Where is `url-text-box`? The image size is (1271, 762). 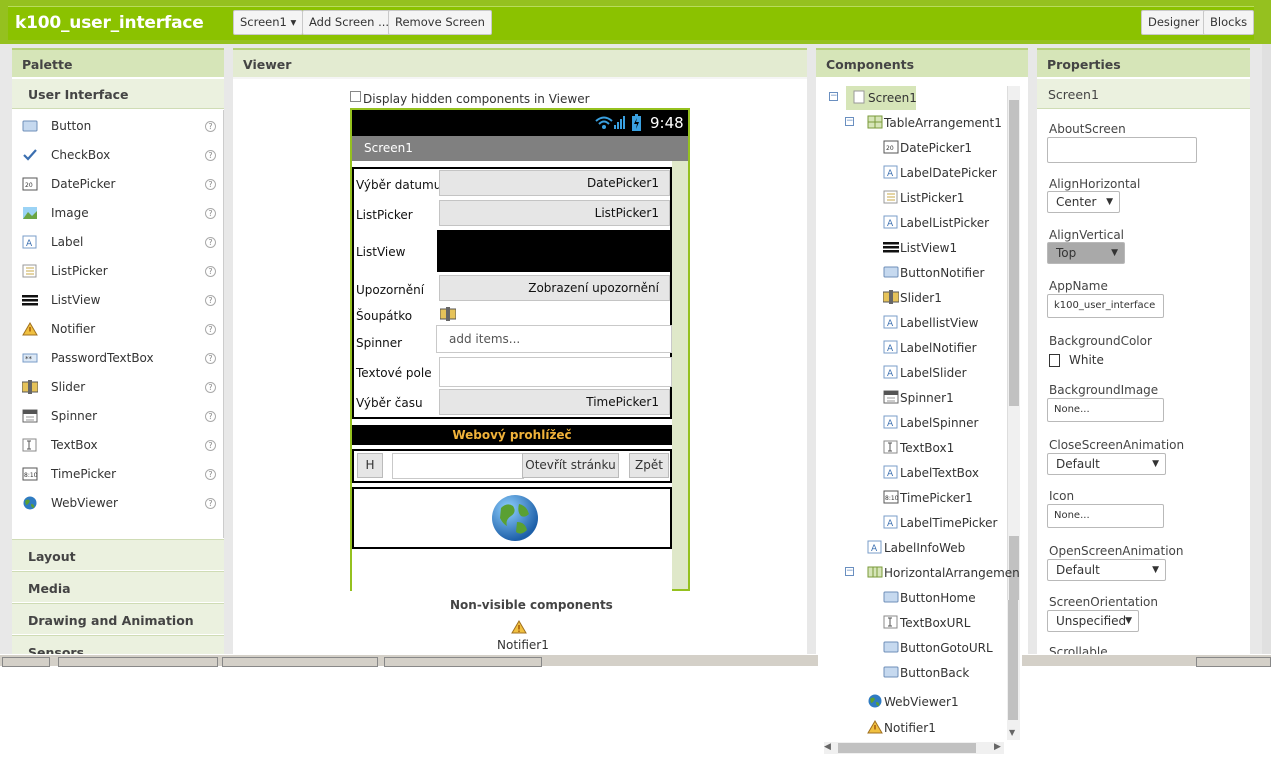 url-text-box is located at coordinates (458, 466).